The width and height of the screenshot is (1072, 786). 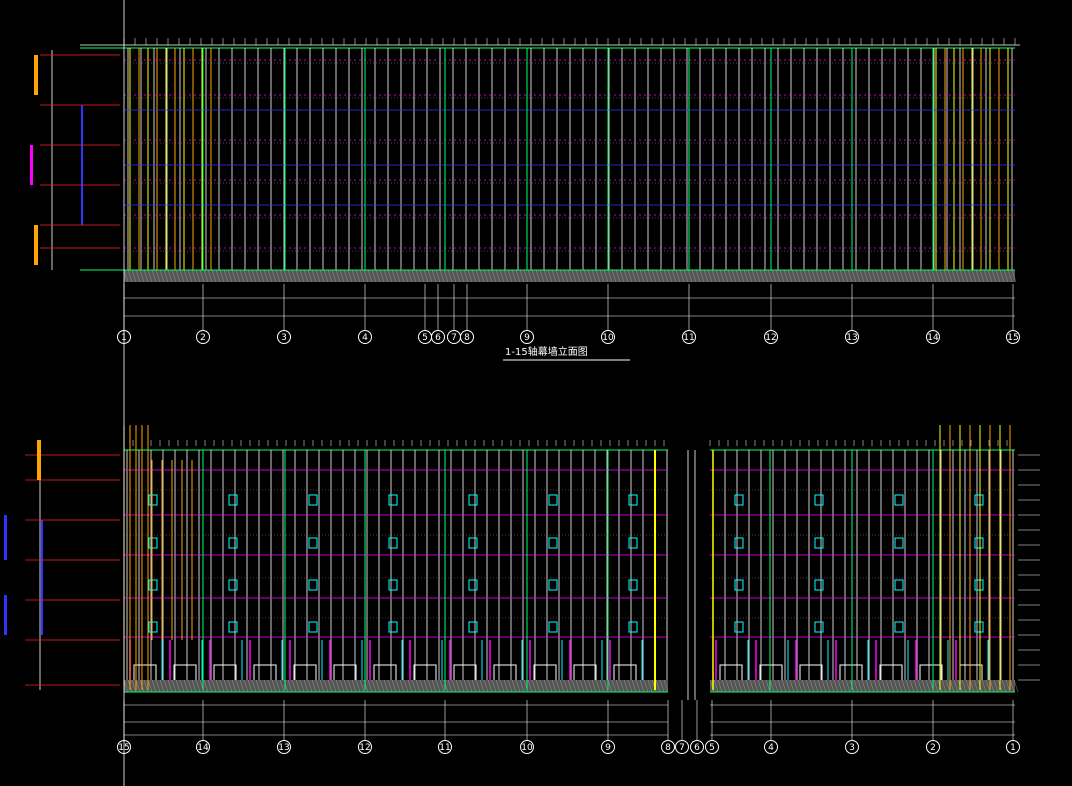 What do you see at coordinates (546, 351) in the screenshot?
I see `top-elevation-title: 1-15轴幕墙立面图` at bounding box center [546, 351].